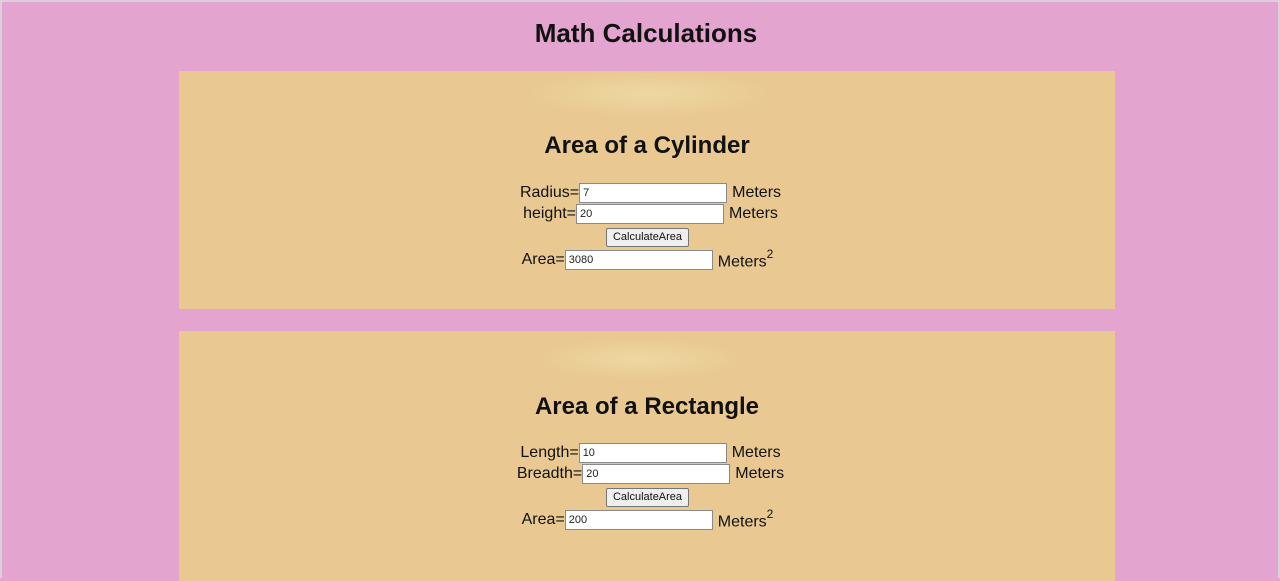  I want to click on height-unit: Meters, so click(753, 213).